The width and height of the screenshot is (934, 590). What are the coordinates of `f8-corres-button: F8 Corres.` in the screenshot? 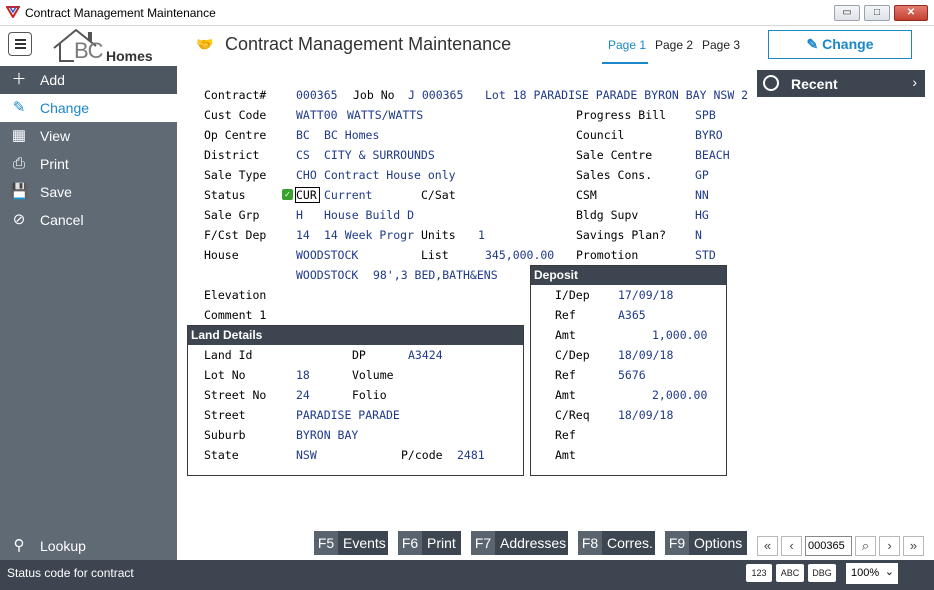 It's located at (616, 543).